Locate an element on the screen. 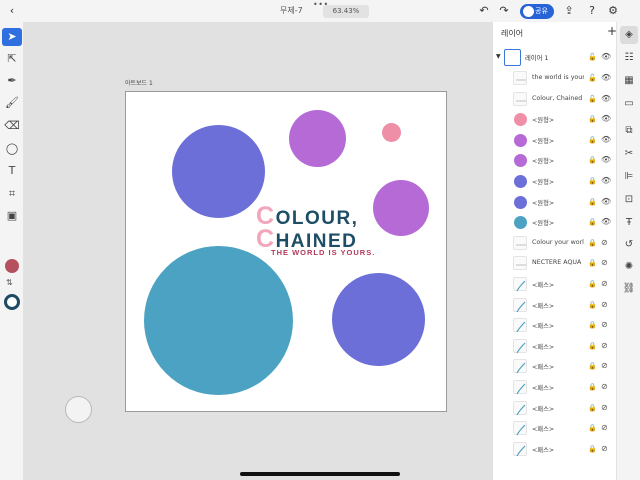 Image resolution: width=640 pixels, height=480 pixels. text-icon: T is located at coordinates (12, 171).